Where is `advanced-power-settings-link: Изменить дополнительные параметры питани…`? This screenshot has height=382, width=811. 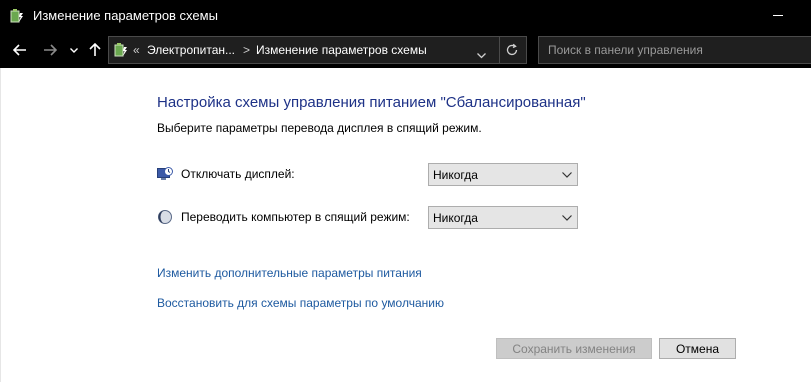
advanced-power-settings-link: Изменить дополнительные параметры питани… is located at coordinates (289, 273).